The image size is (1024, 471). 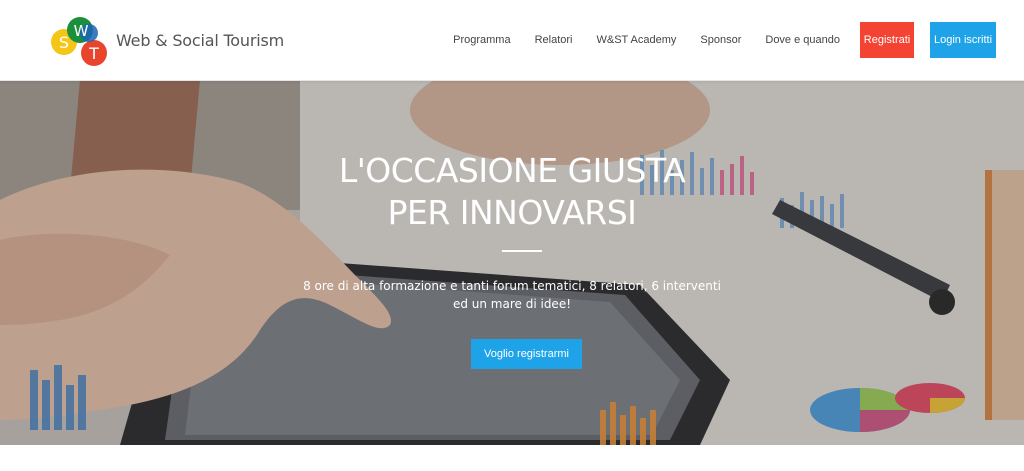 What do you see at coordinates (200, 40) in the screenshot?
I see `brand-name: Web & Social Tourism` at bounding box center [200, 40].